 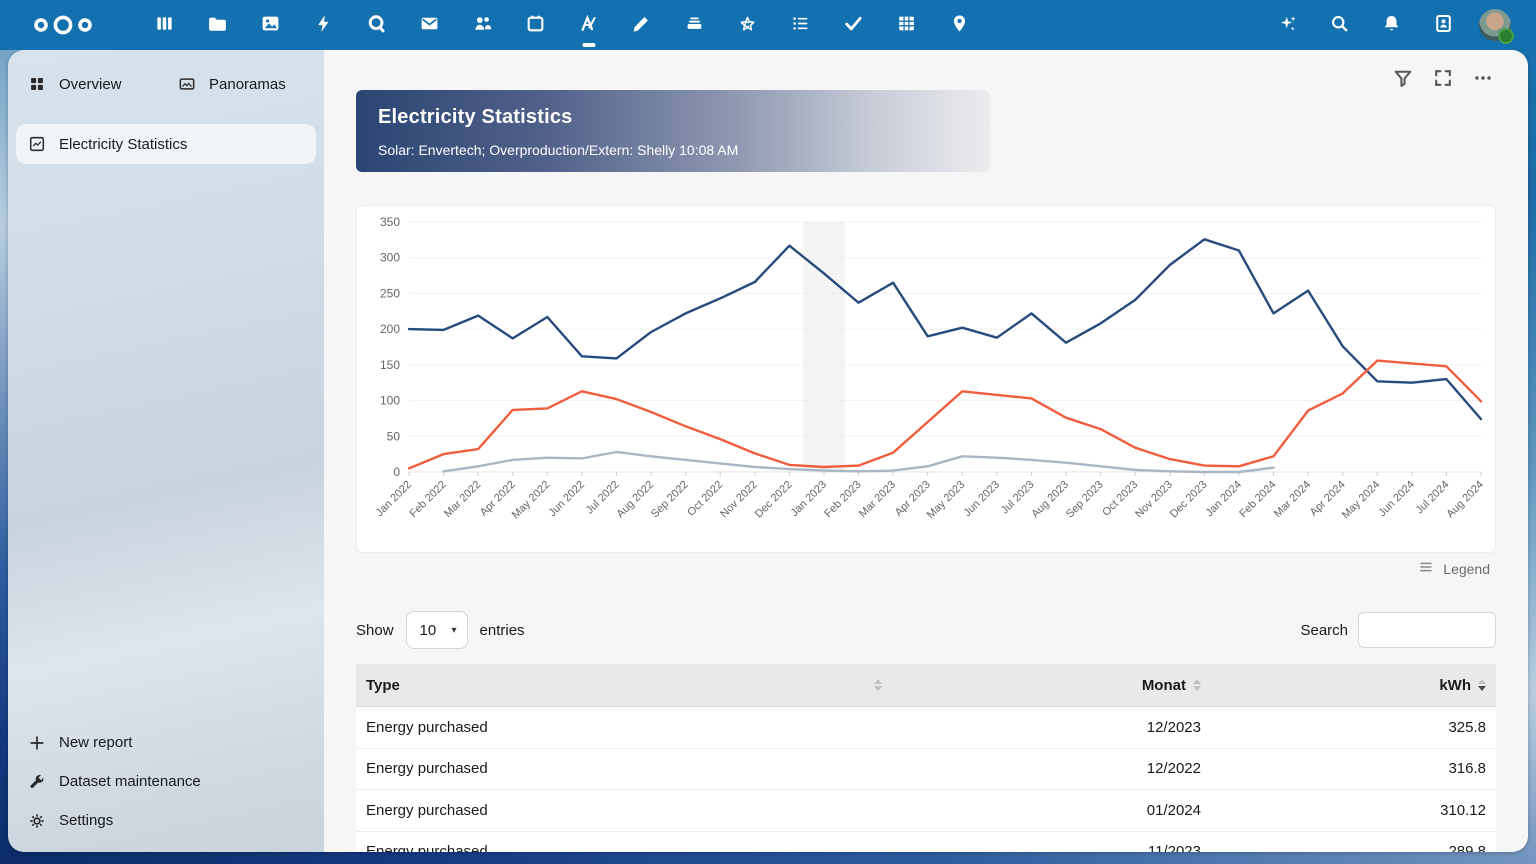 What do you see at coordinates (1173, 769) in the screenshot?
I see `cell-monat: 12/2022` at bounding box center [1173, 769].